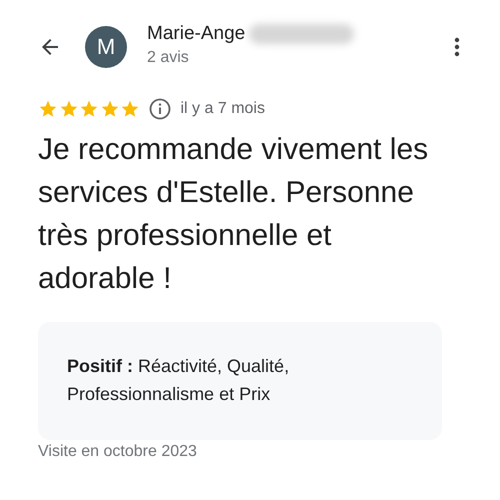 The image size is (500, 500). Describe the element at coordinates (159, 109) in the screenshot. I see `info-icon` at that location.